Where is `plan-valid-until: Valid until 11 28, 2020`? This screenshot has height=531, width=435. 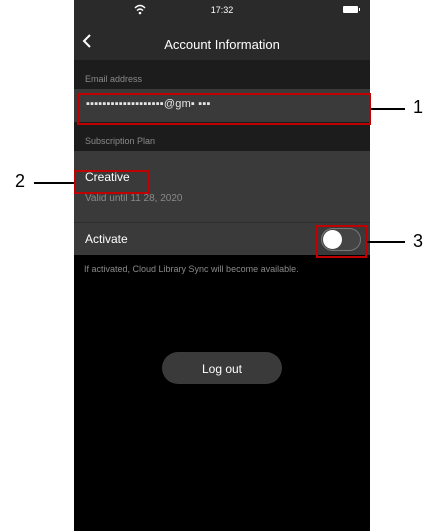
plan-valid-until: Valid until 11 28, 2020 is located at coordinates (134, 198).